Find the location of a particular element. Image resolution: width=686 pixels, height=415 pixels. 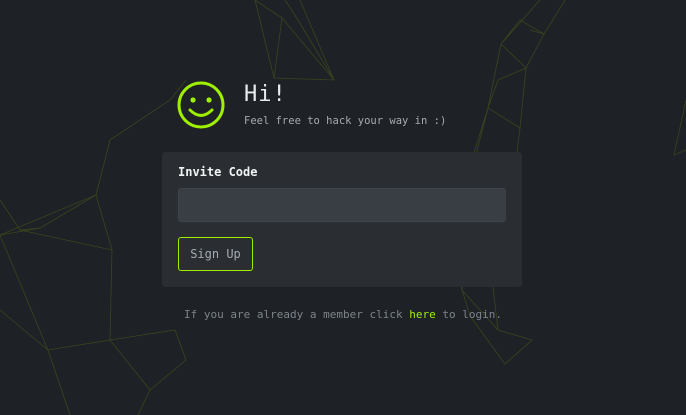

login-note-text-before: If you are already a member click is located at coordinates (297, 314).